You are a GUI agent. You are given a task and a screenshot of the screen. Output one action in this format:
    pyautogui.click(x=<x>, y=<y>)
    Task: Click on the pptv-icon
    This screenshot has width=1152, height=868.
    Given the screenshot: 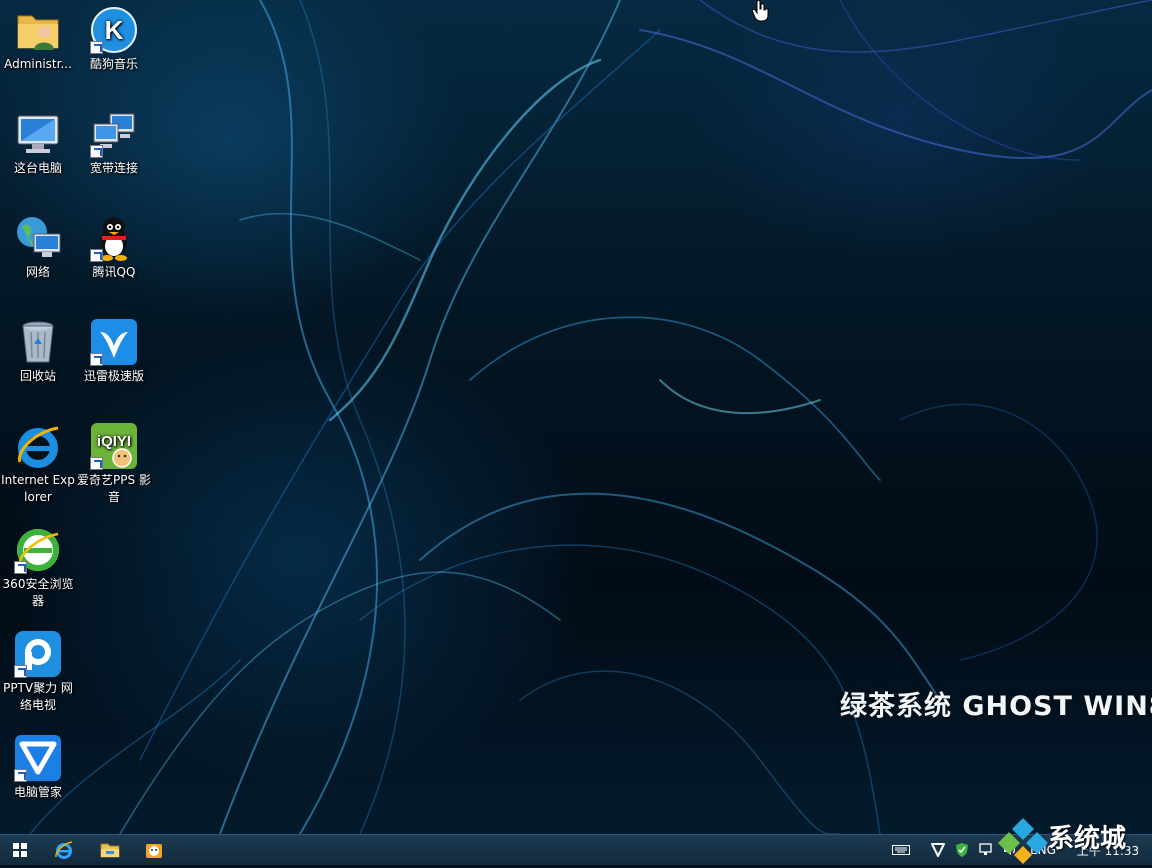 What is the action you would take?
    pyautogui.click(x=38, y=654)
    